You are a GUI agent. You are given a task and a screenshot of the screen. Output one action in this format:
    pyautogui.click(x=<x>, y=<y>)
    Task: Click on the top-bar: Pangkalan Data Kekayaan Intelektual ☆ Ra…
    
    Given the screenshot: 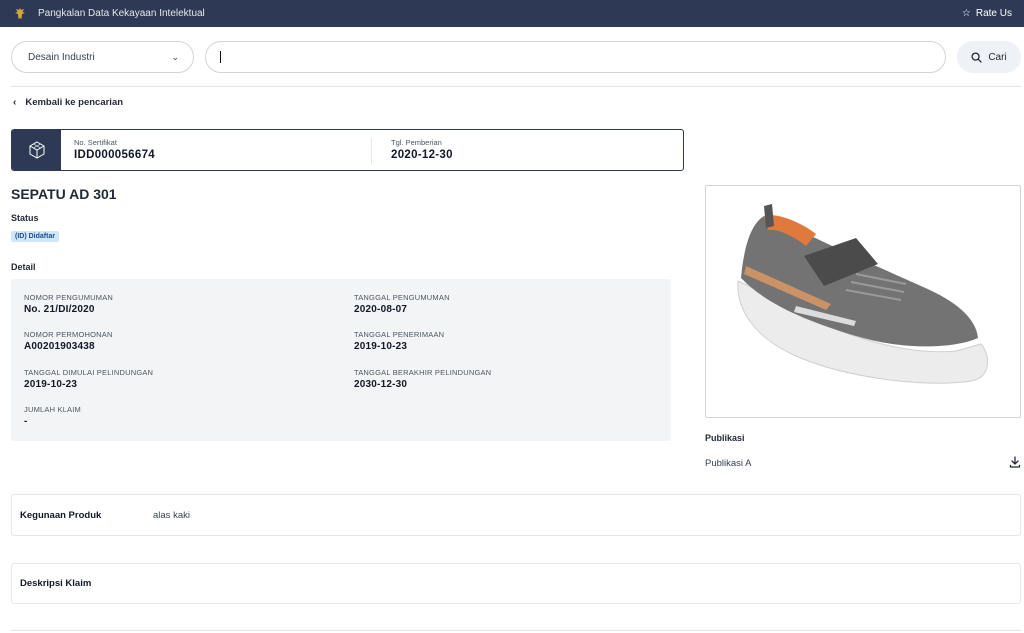 What is the action you would take?
    pyautogui.click(x=512, y=13)
    